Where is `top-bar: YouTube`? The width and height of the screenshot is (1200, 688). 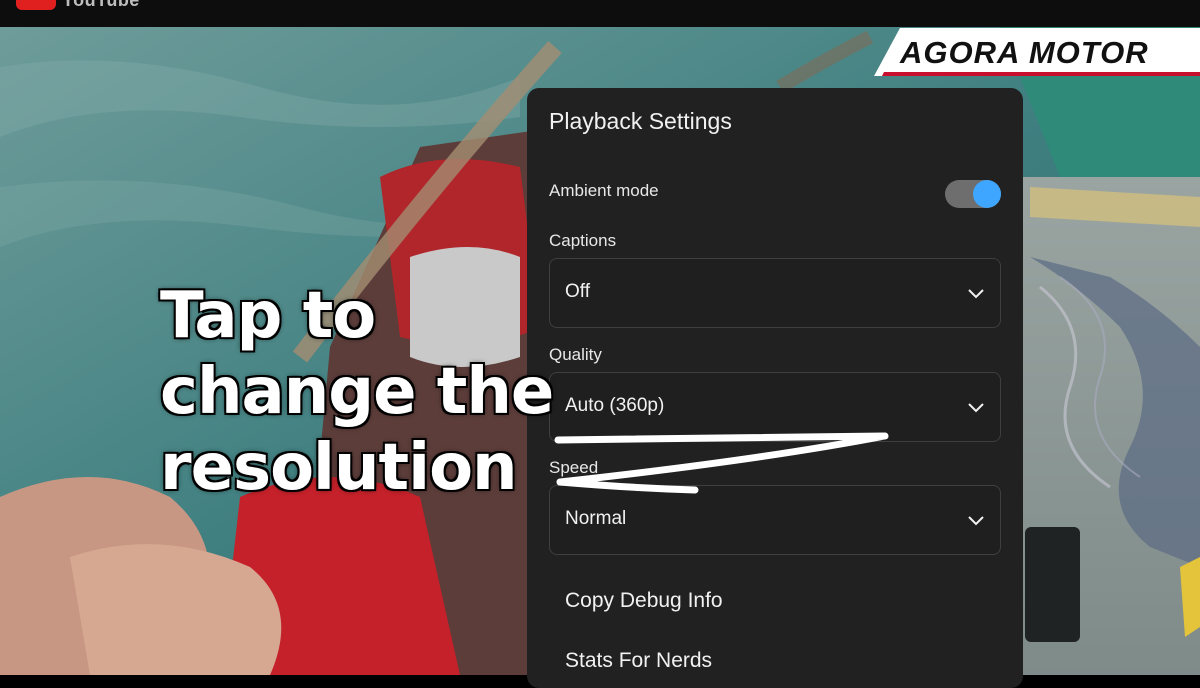
top-bar: YouTube is located at coordinates (600, 13).